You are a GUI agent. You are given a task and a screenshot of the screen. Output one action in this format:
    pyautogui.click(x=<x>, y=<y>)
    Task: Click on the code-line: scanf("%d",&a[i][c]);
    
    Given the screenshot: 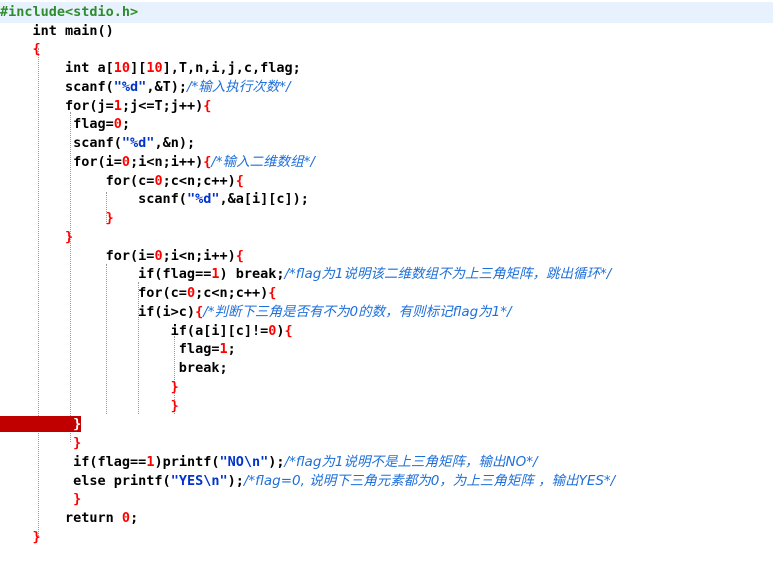 What is the action you would take?
    pyautogui.click(x=154, y=199)
    